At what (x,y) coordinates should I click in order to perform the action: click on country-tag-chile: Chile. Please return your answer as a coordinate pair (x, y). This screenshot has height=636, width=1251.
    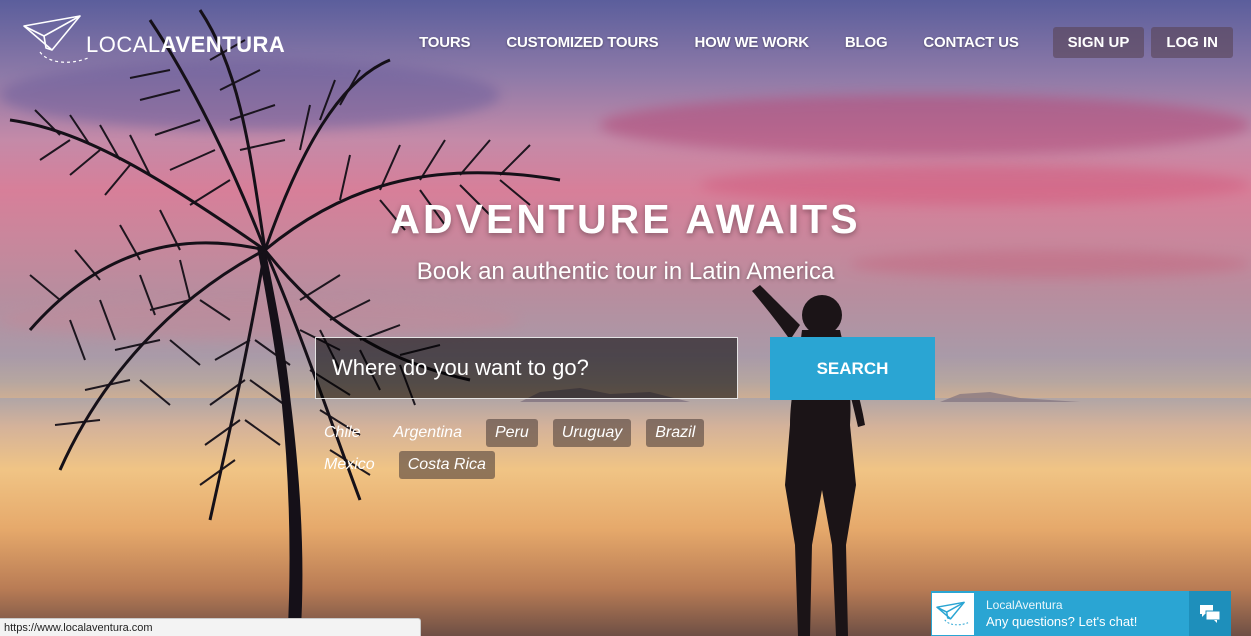
    Looking at the image, I should click on (342, 433).